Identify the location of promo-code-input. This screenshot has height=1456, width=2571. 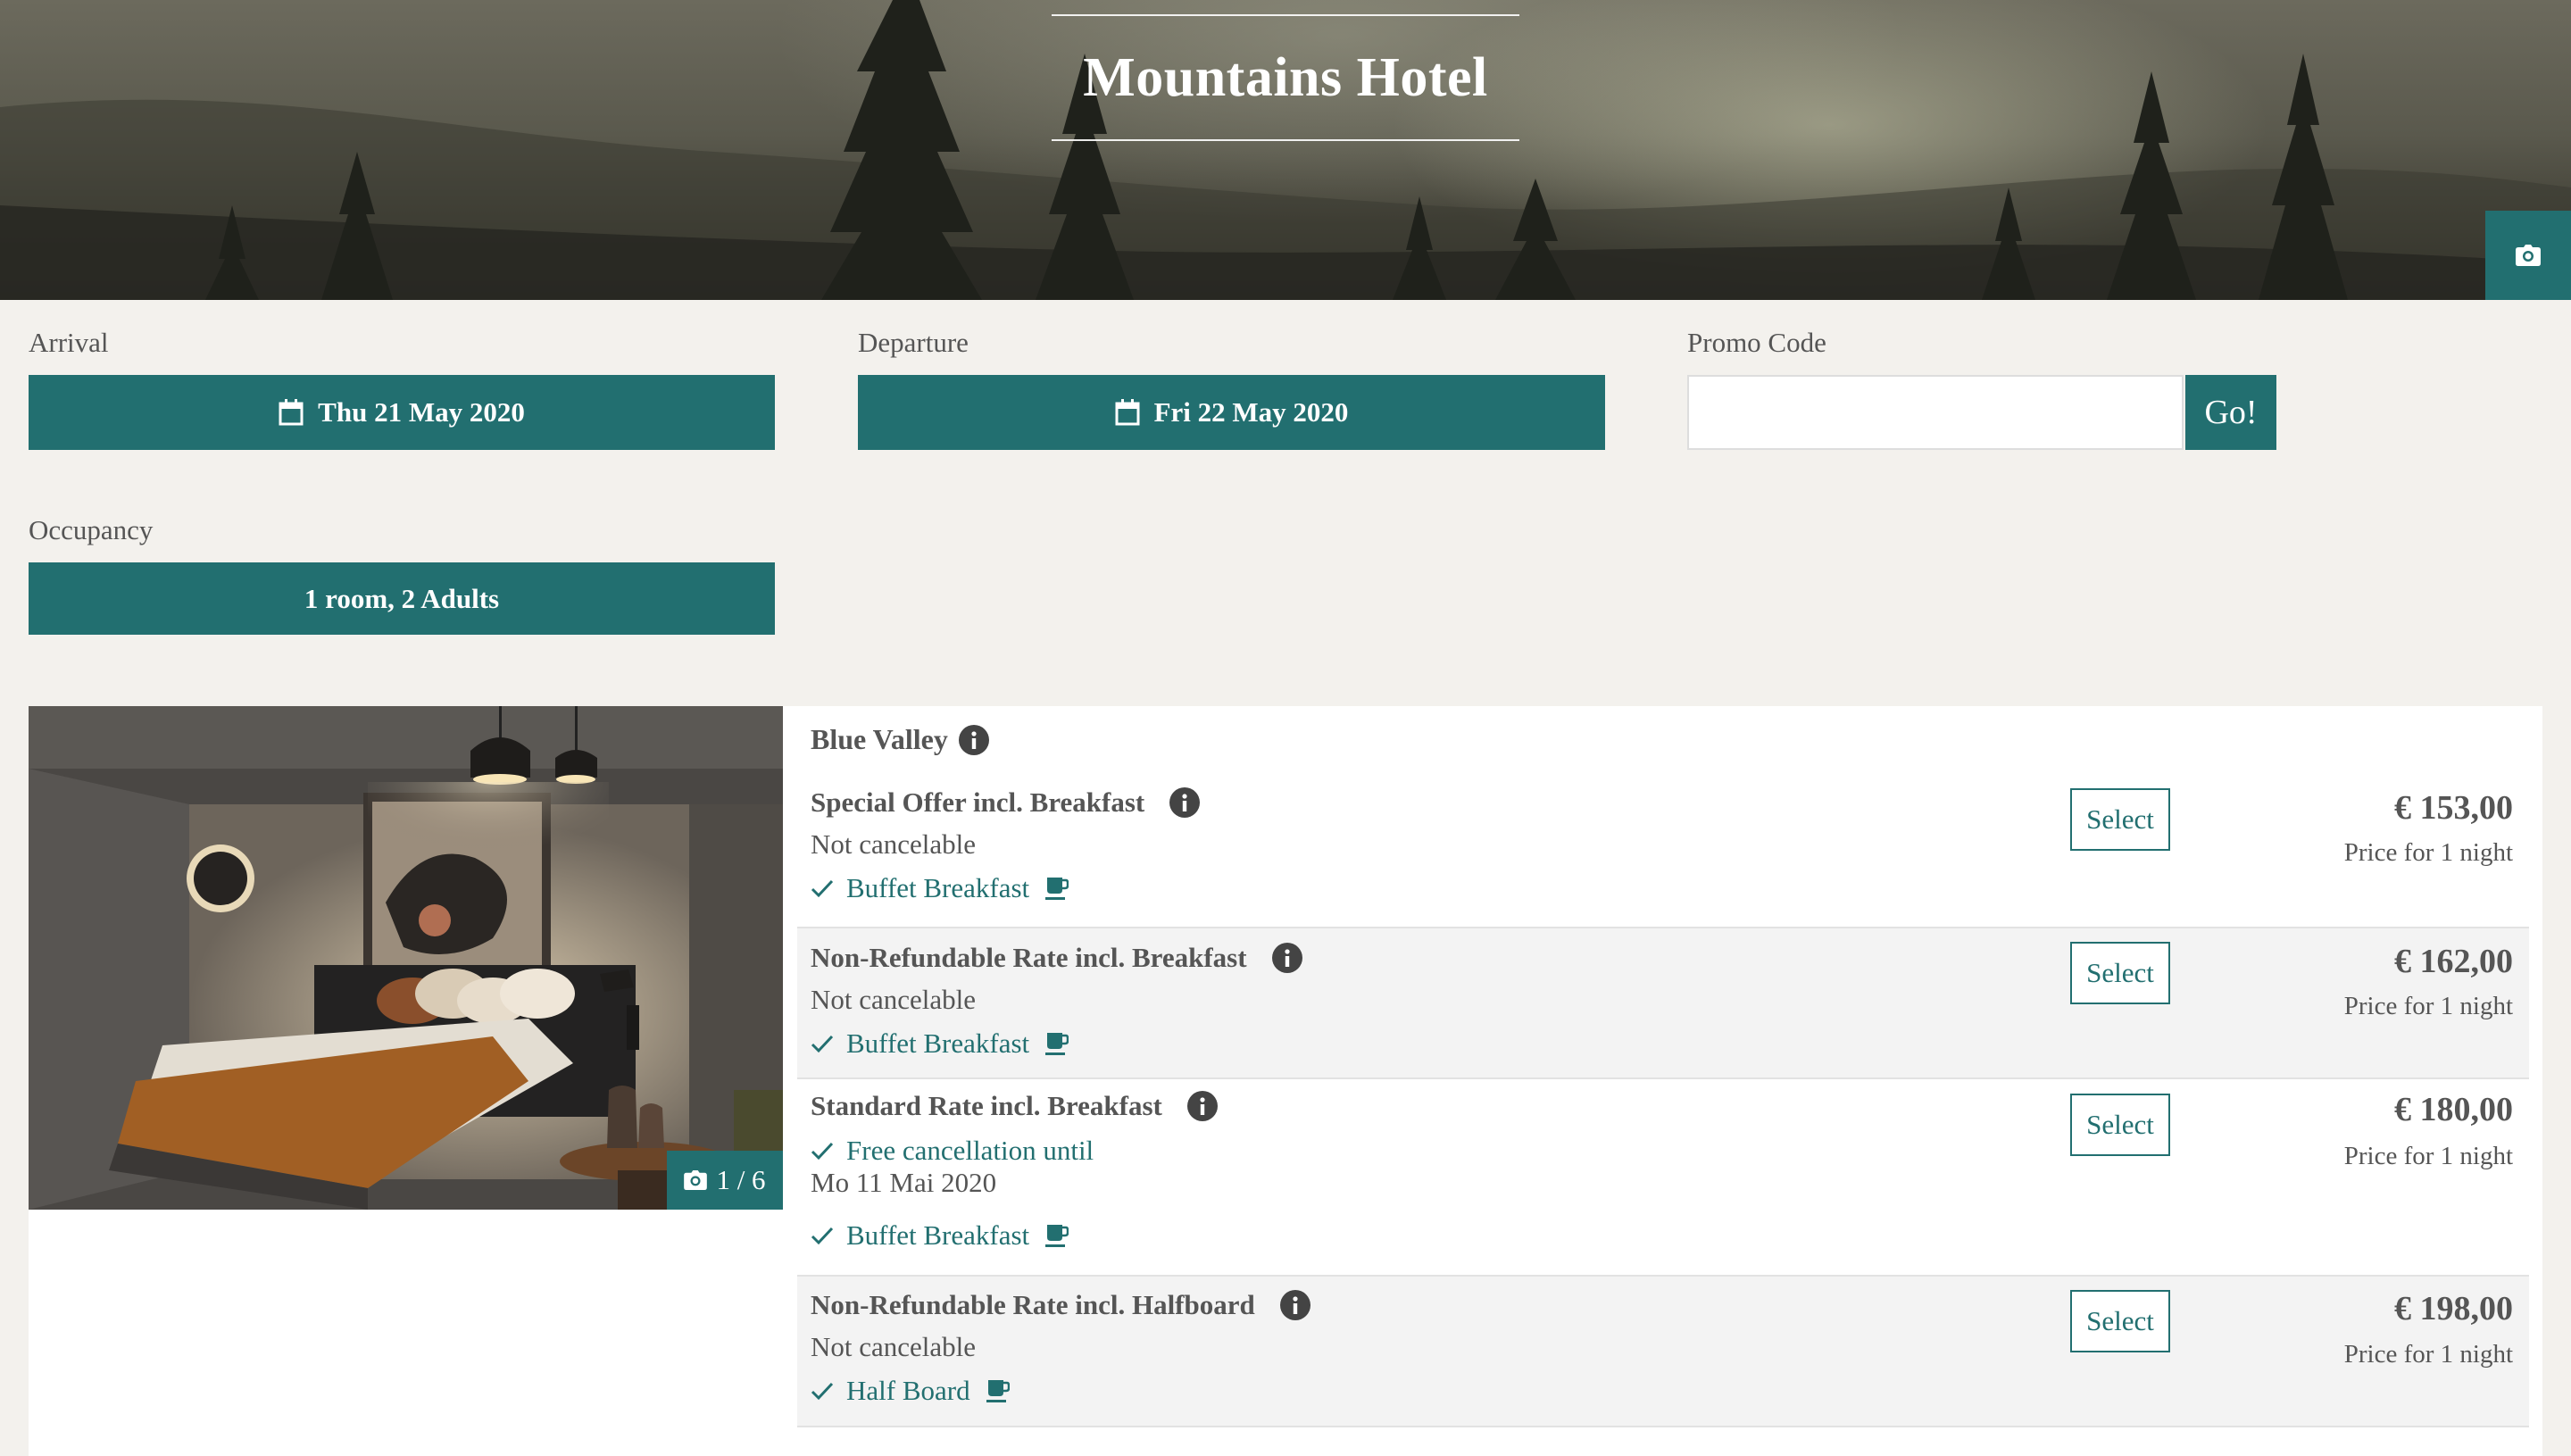
(1935, 412).